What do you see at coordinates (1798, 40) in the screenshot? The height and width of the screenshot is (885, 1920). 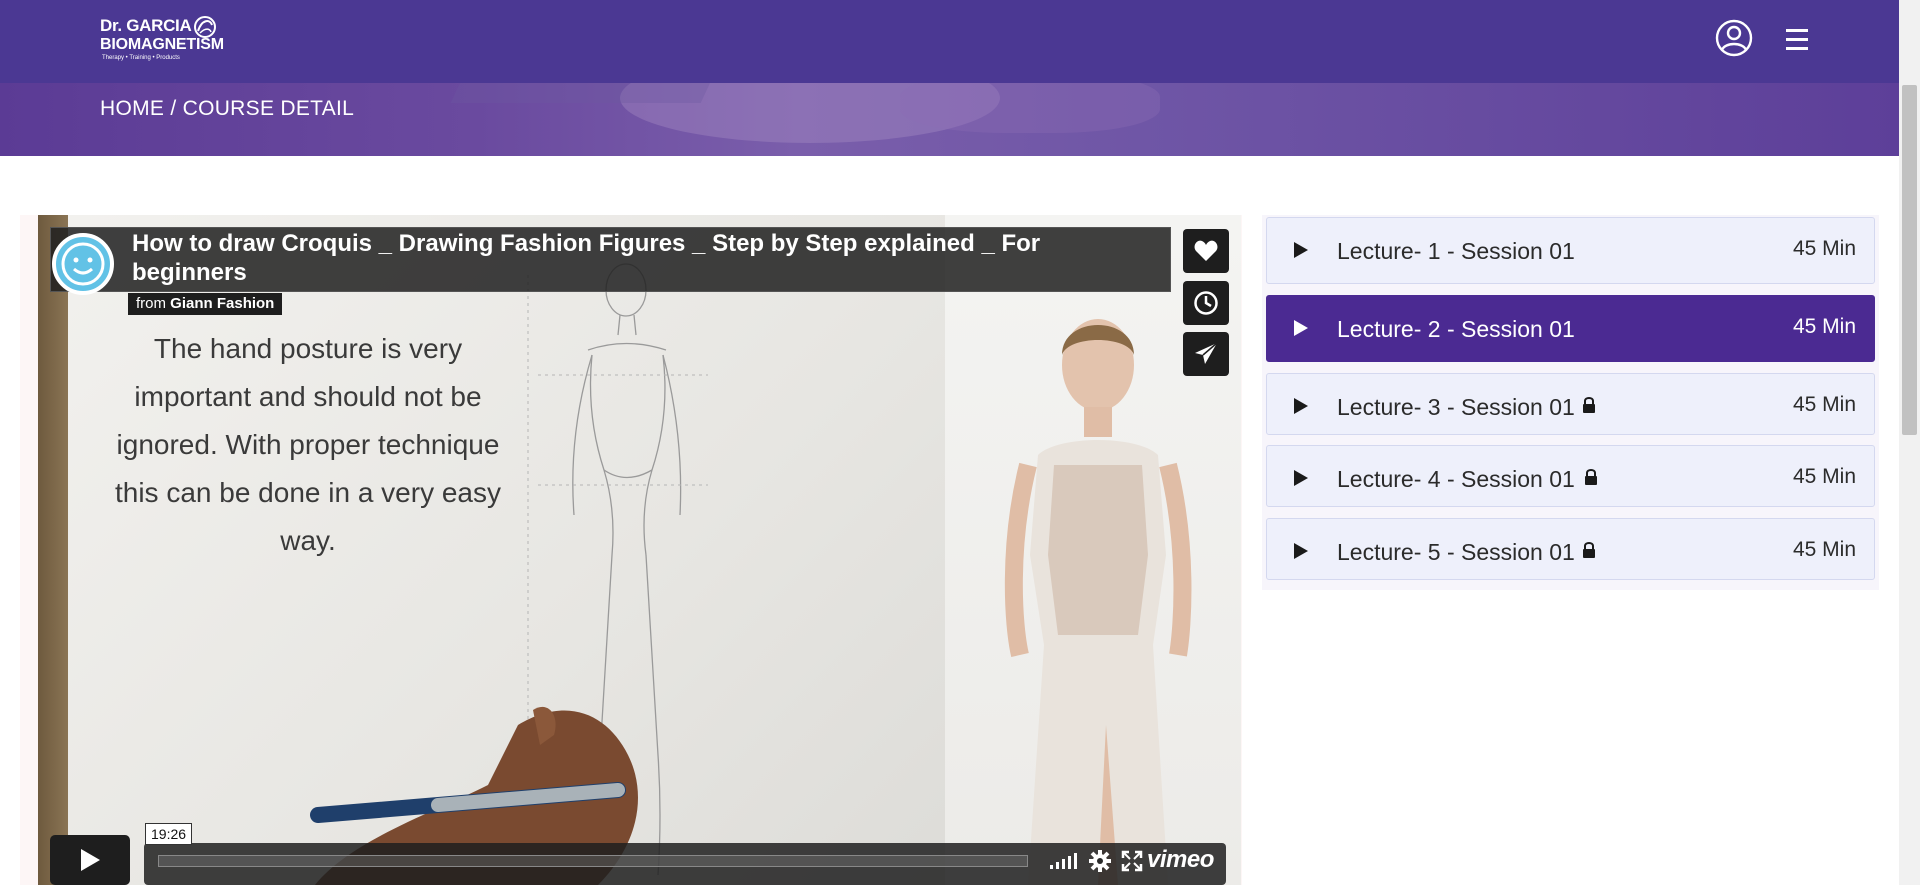 I see `hamburger-menu-icon` at bounding box center [1798, 40].